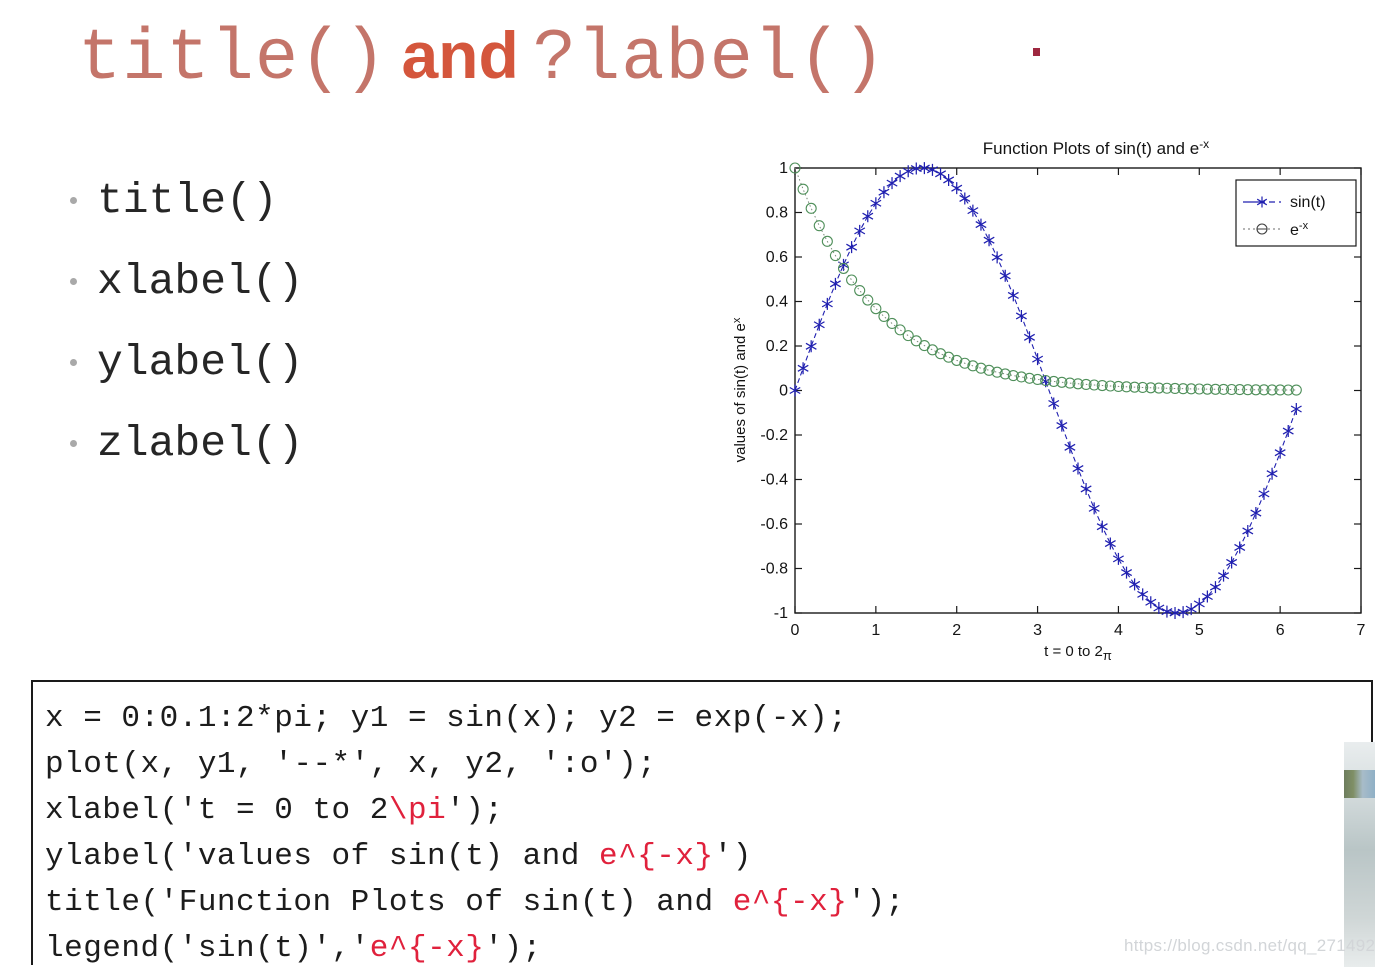 The width and height of the screenshot is (1375, 967). I want to click on code-line-6-a: legend('sin(t)',', so click(207, 948).